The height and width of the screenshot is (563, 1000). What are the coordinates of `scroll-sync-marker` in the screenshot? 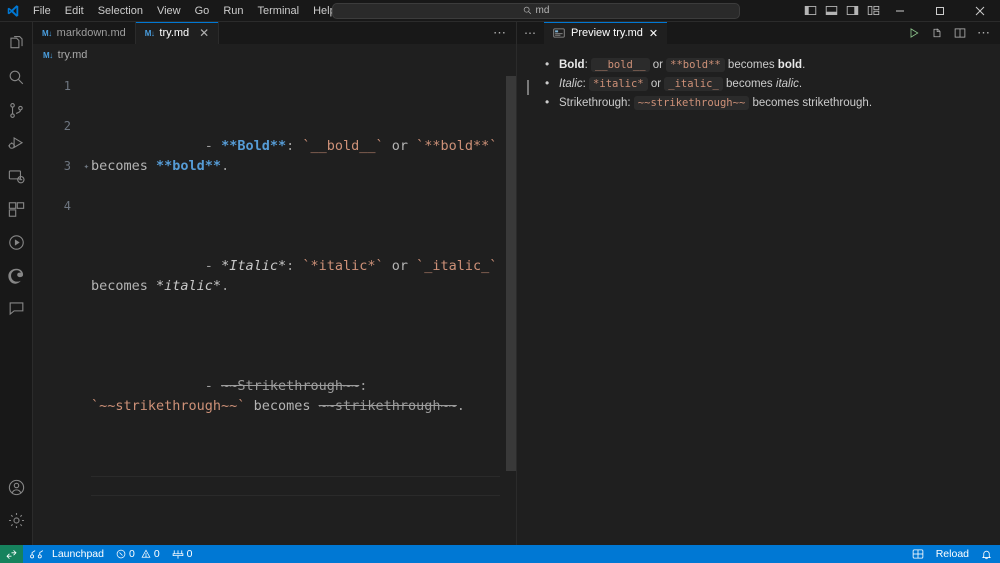 It's located at (528, 87).